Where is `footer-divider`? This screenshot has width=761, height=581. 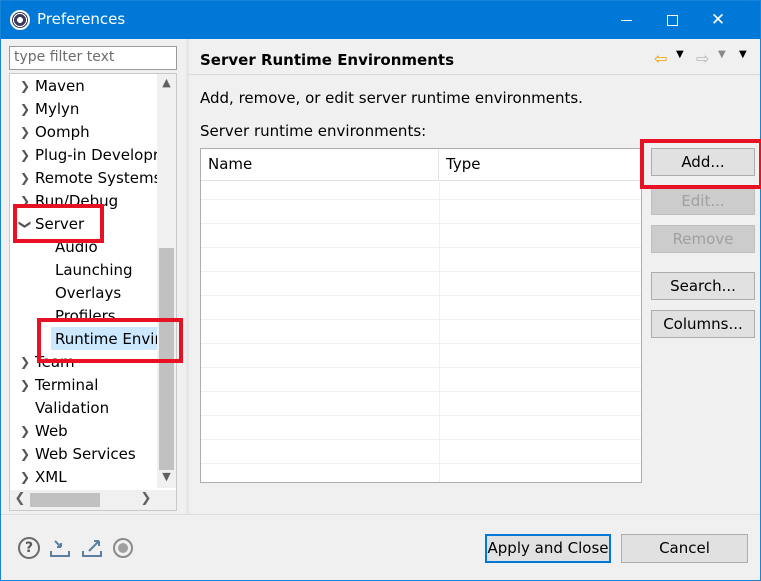
footer-divider is located at coordinates (380, 514).